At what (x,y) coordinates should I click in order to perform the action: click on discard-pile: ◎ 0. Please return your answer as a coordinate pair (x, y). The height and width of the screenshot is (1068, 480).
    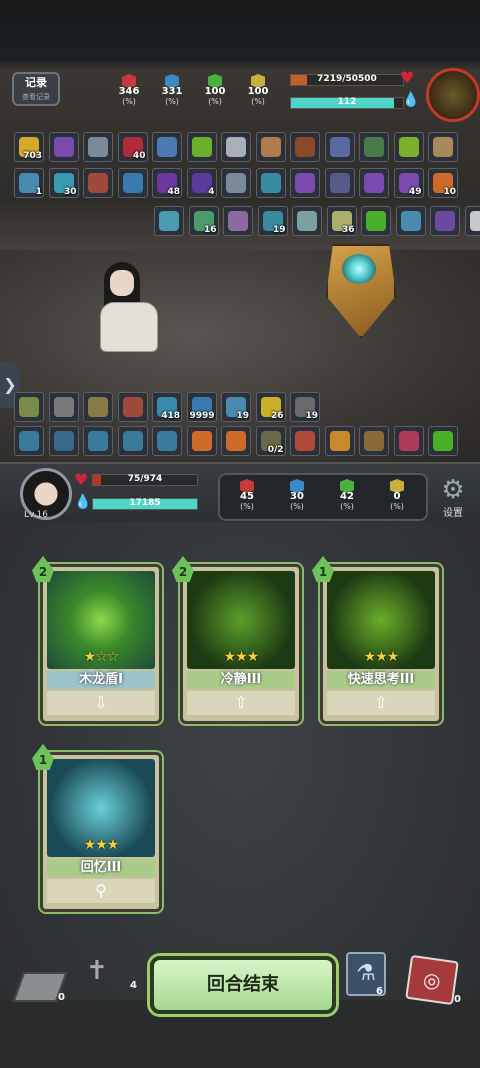
    Looking at the image, I should click on (436, 980).